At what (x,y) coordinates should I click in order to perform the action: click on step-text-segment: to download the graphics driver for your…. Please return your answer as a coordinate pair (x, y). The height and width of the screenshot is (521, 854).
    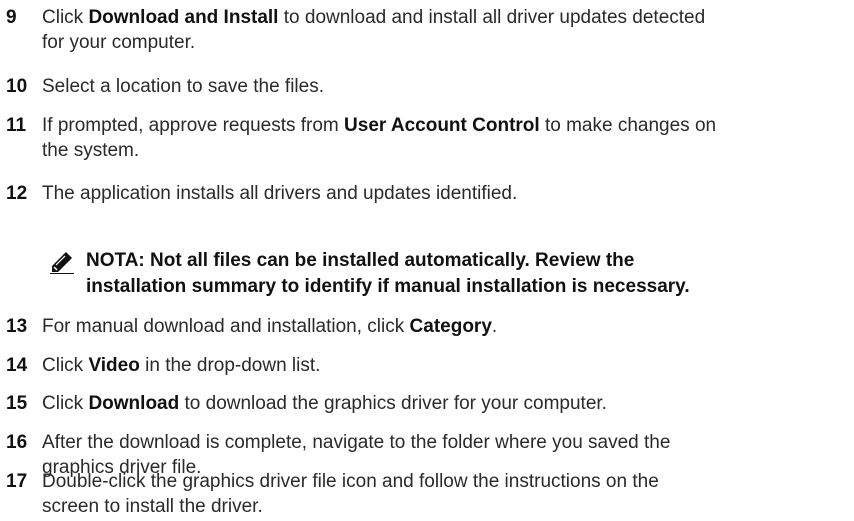
    Looking at the image, I should click on (393, 403).